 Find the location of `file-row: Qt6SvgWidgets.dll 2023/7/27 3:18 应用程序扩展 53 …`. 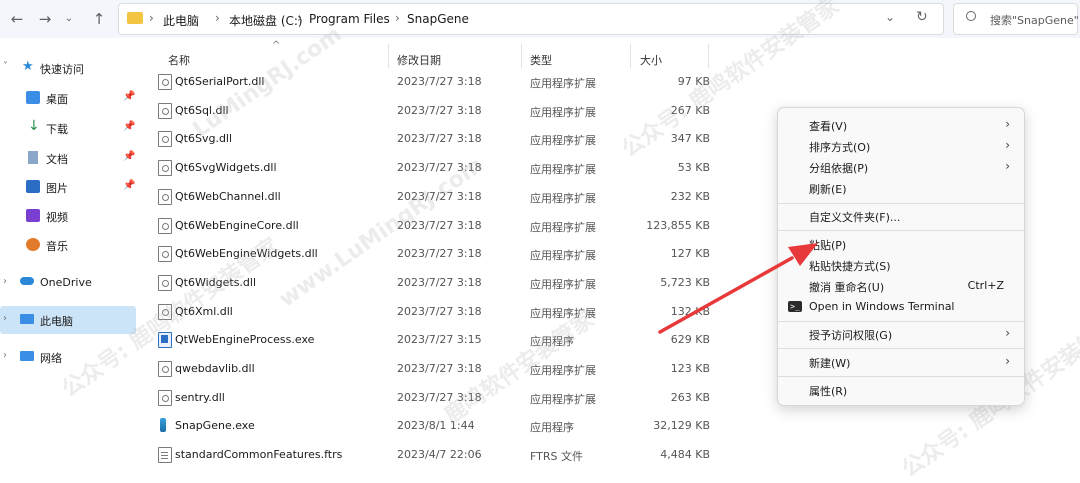

file-row: Qt6SvgWidgets.dll 2023/7/27 3:18 应用程序扩展 53 … is located at coordinates (430, 168).